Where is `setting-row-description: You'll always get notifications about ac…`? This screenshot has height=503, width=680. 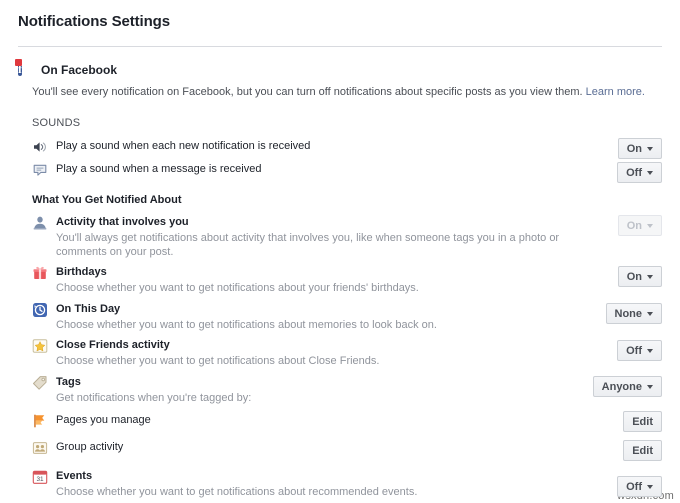 setting-row-description: You'll always get notifications about ac… is located at coordinates (308, 245).